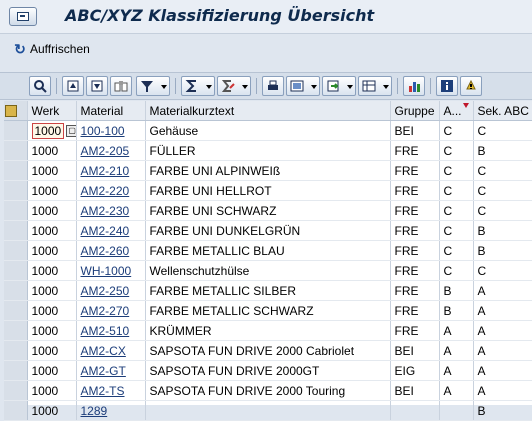  What do you see at coordinates (456, 410) in the screenshot?
I see `cell-abc` at bounding box center [456, 410].